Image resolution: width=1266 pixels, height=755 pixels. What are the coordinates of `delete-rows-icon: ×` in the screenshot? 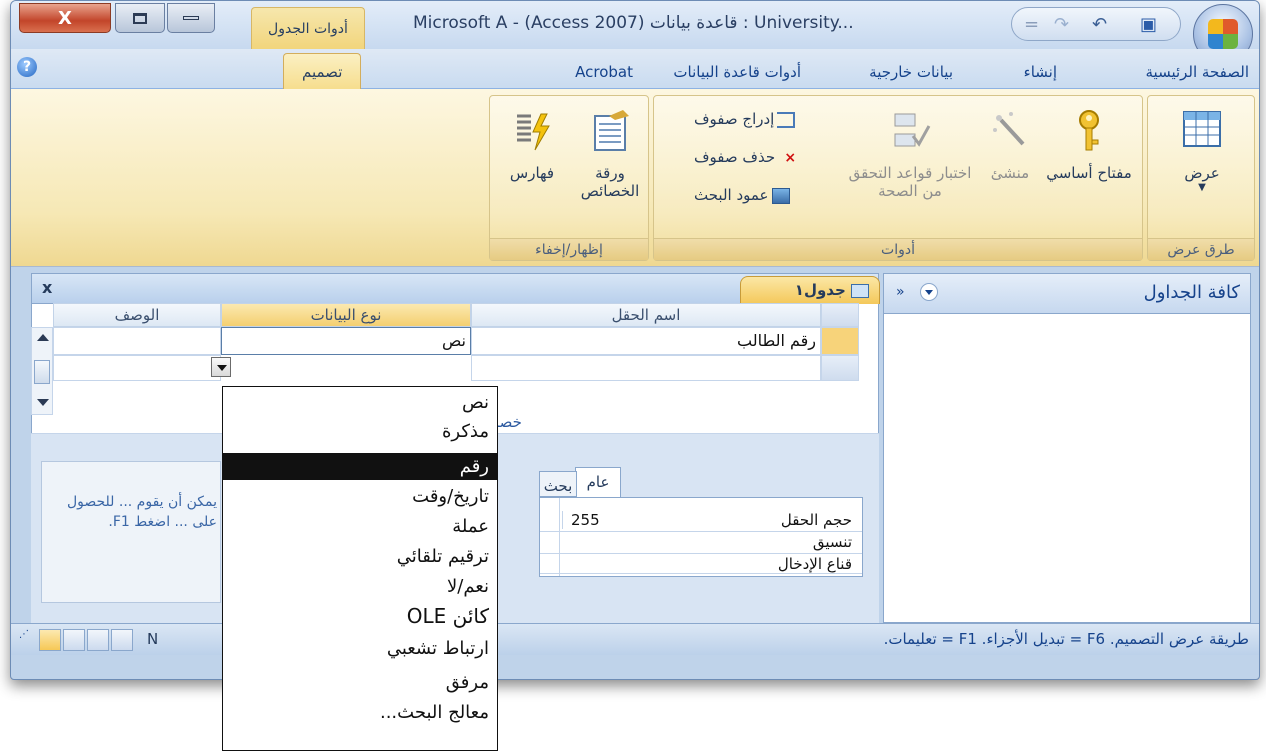 It's located at (790, 157).